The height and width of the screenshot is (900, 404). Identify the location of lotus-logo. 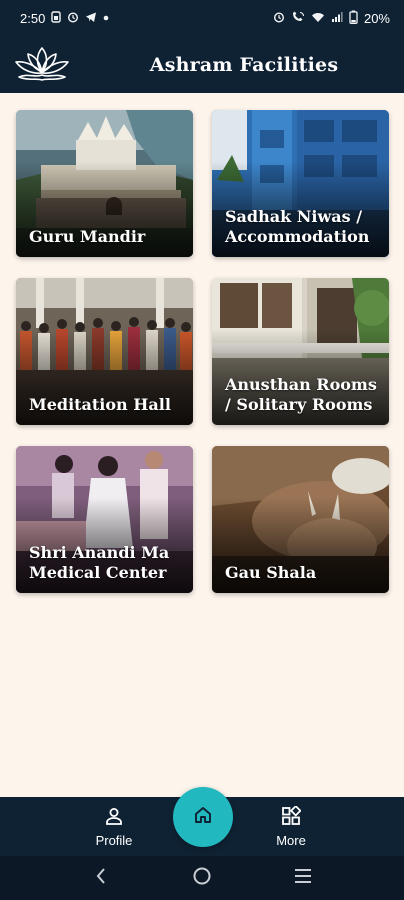
(42, 64).